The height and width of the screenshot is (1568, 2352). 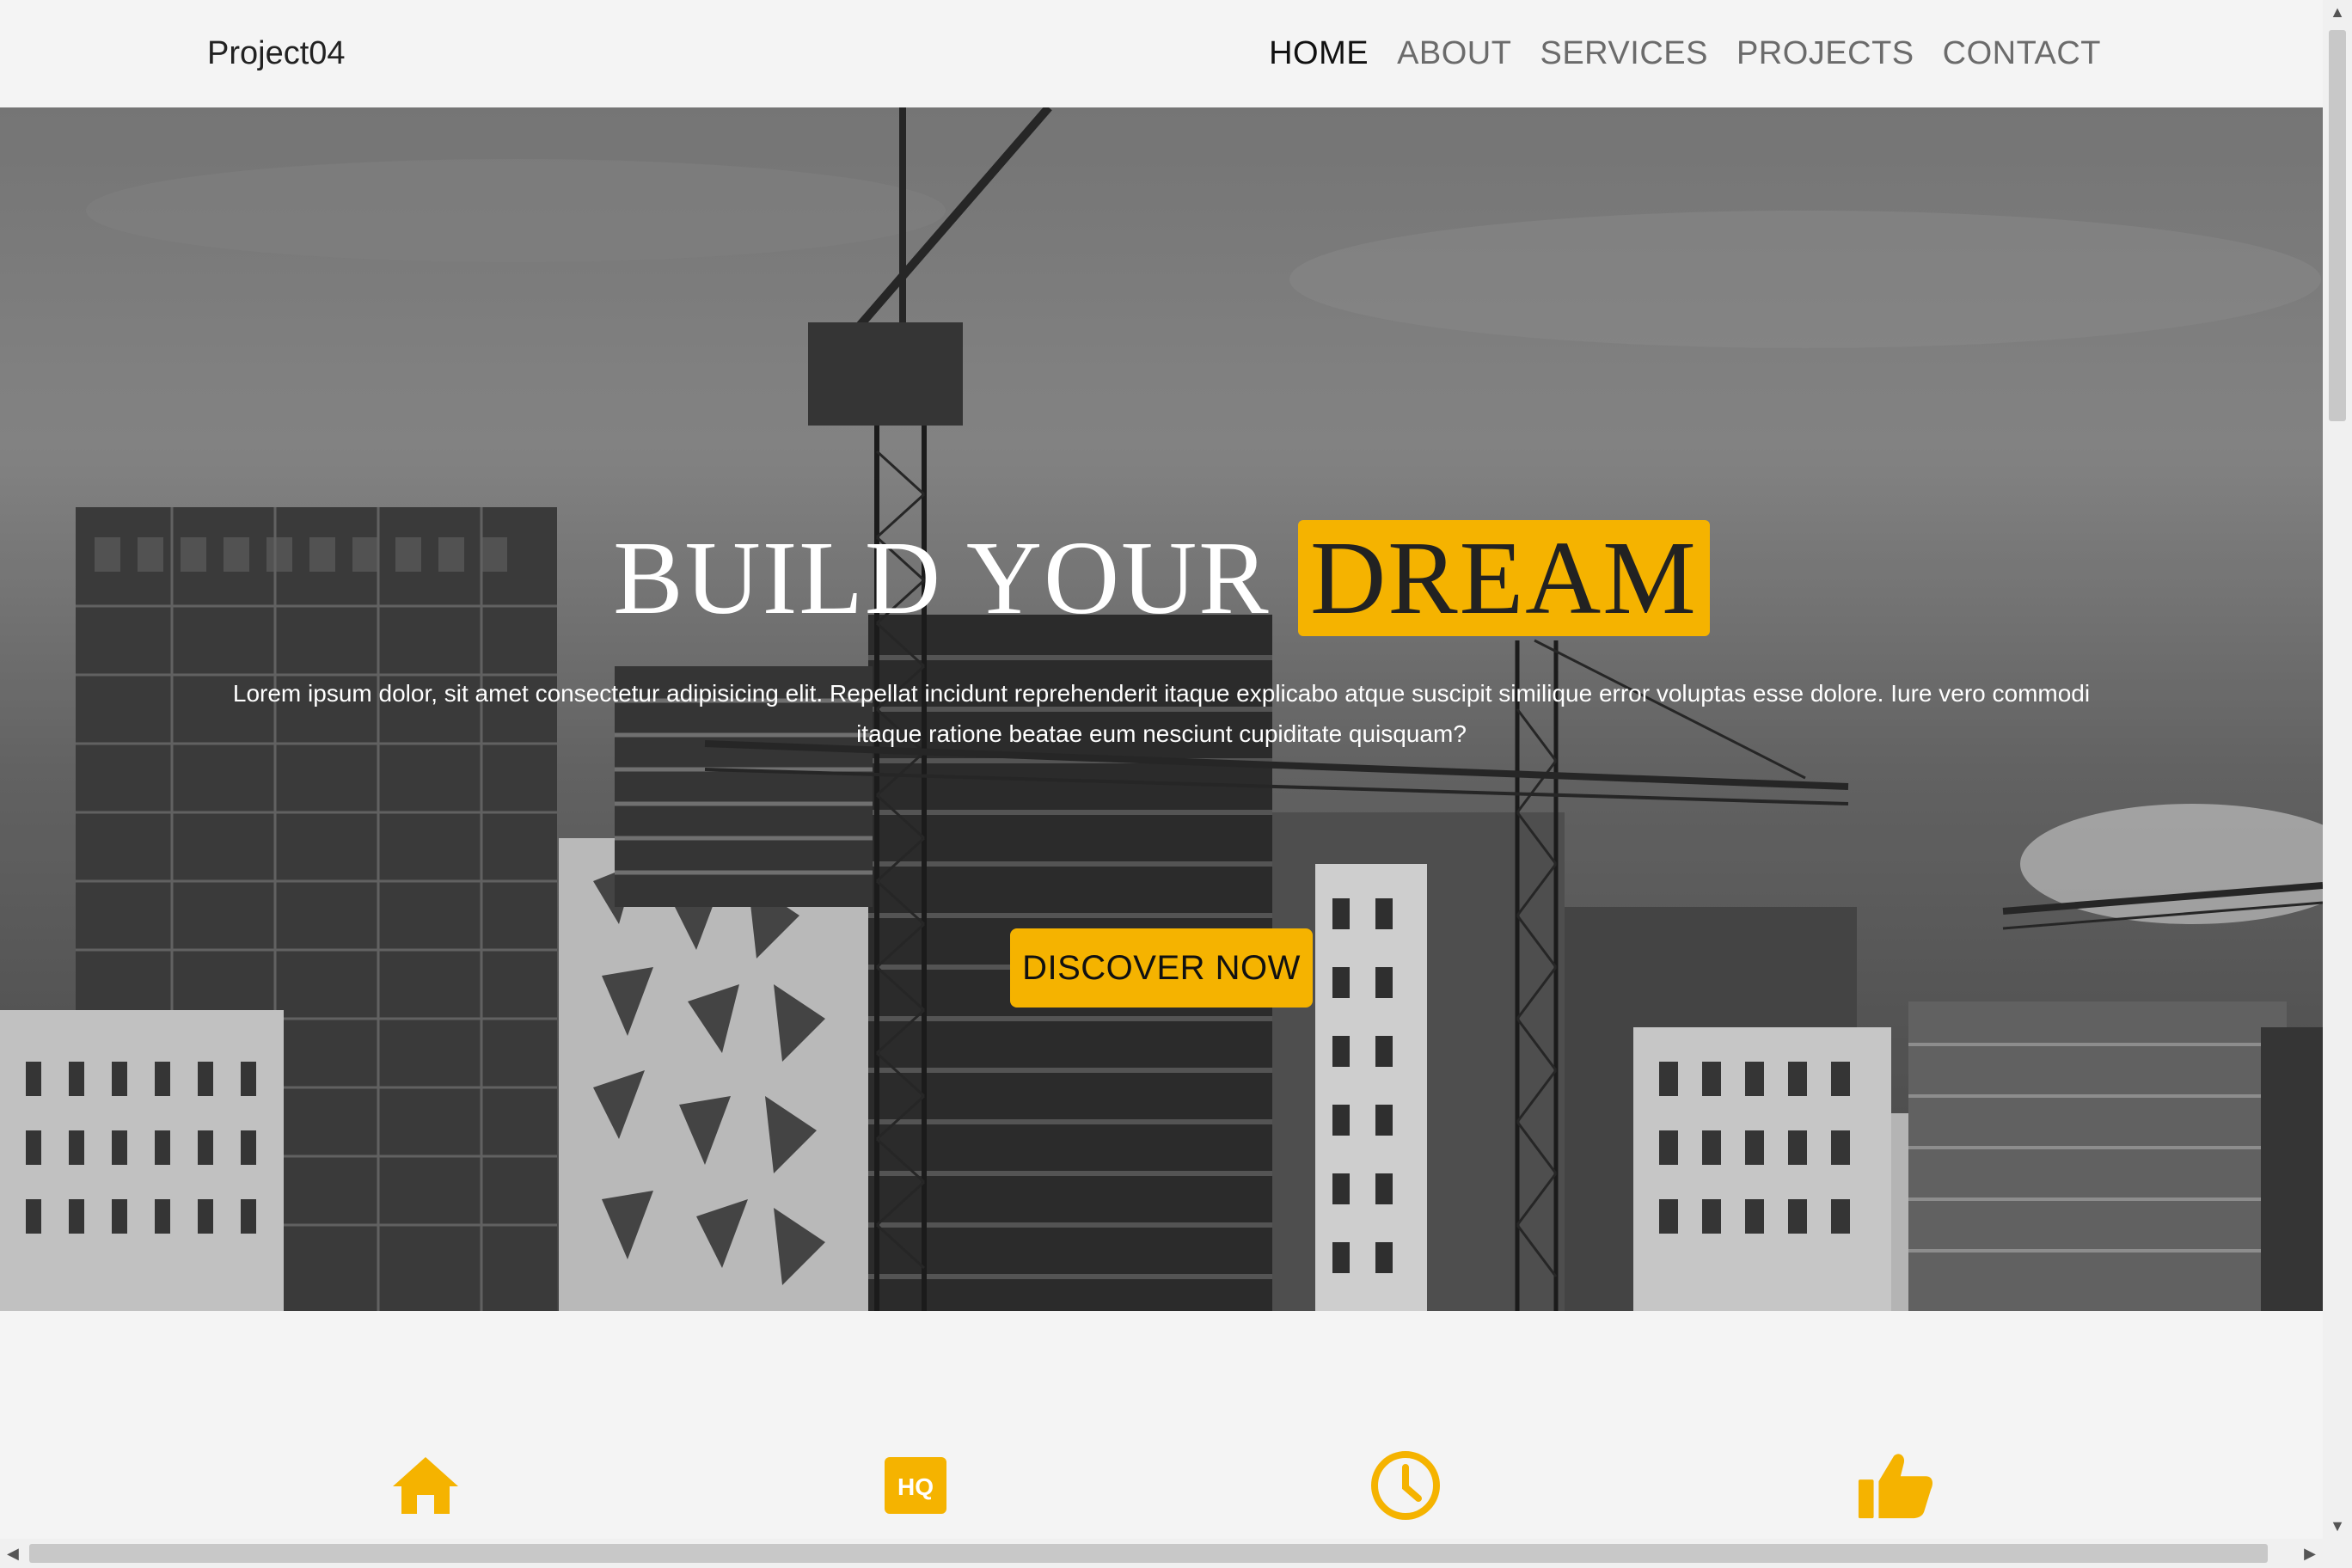 I want to click on nav-link-contact: CONTACT, so click(x=2022, y=53).